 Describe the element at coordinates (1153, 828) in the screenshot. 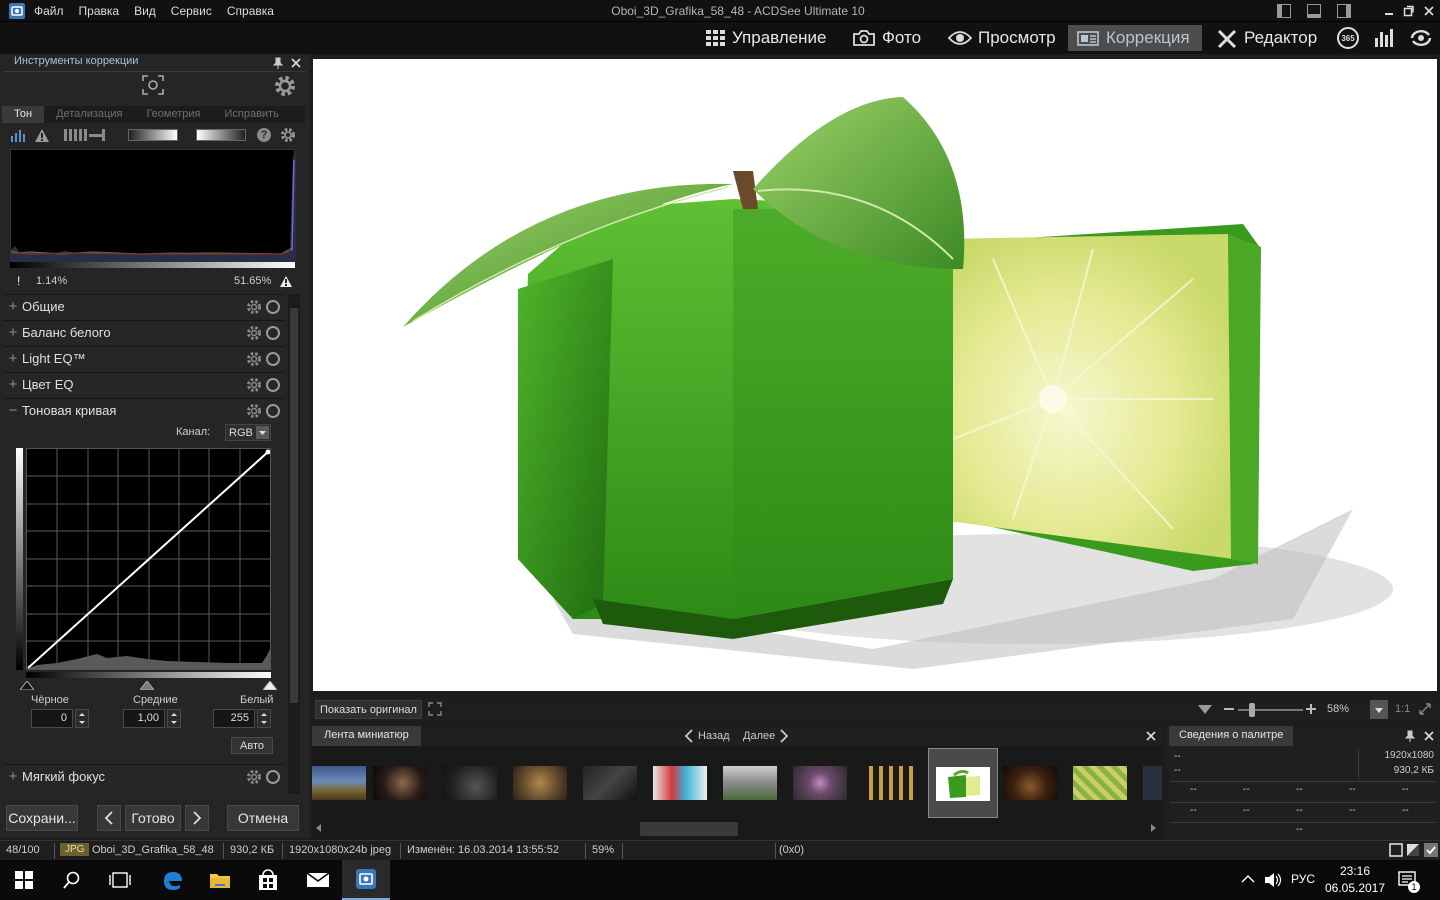

I see `scroll-right-icon` at that location.